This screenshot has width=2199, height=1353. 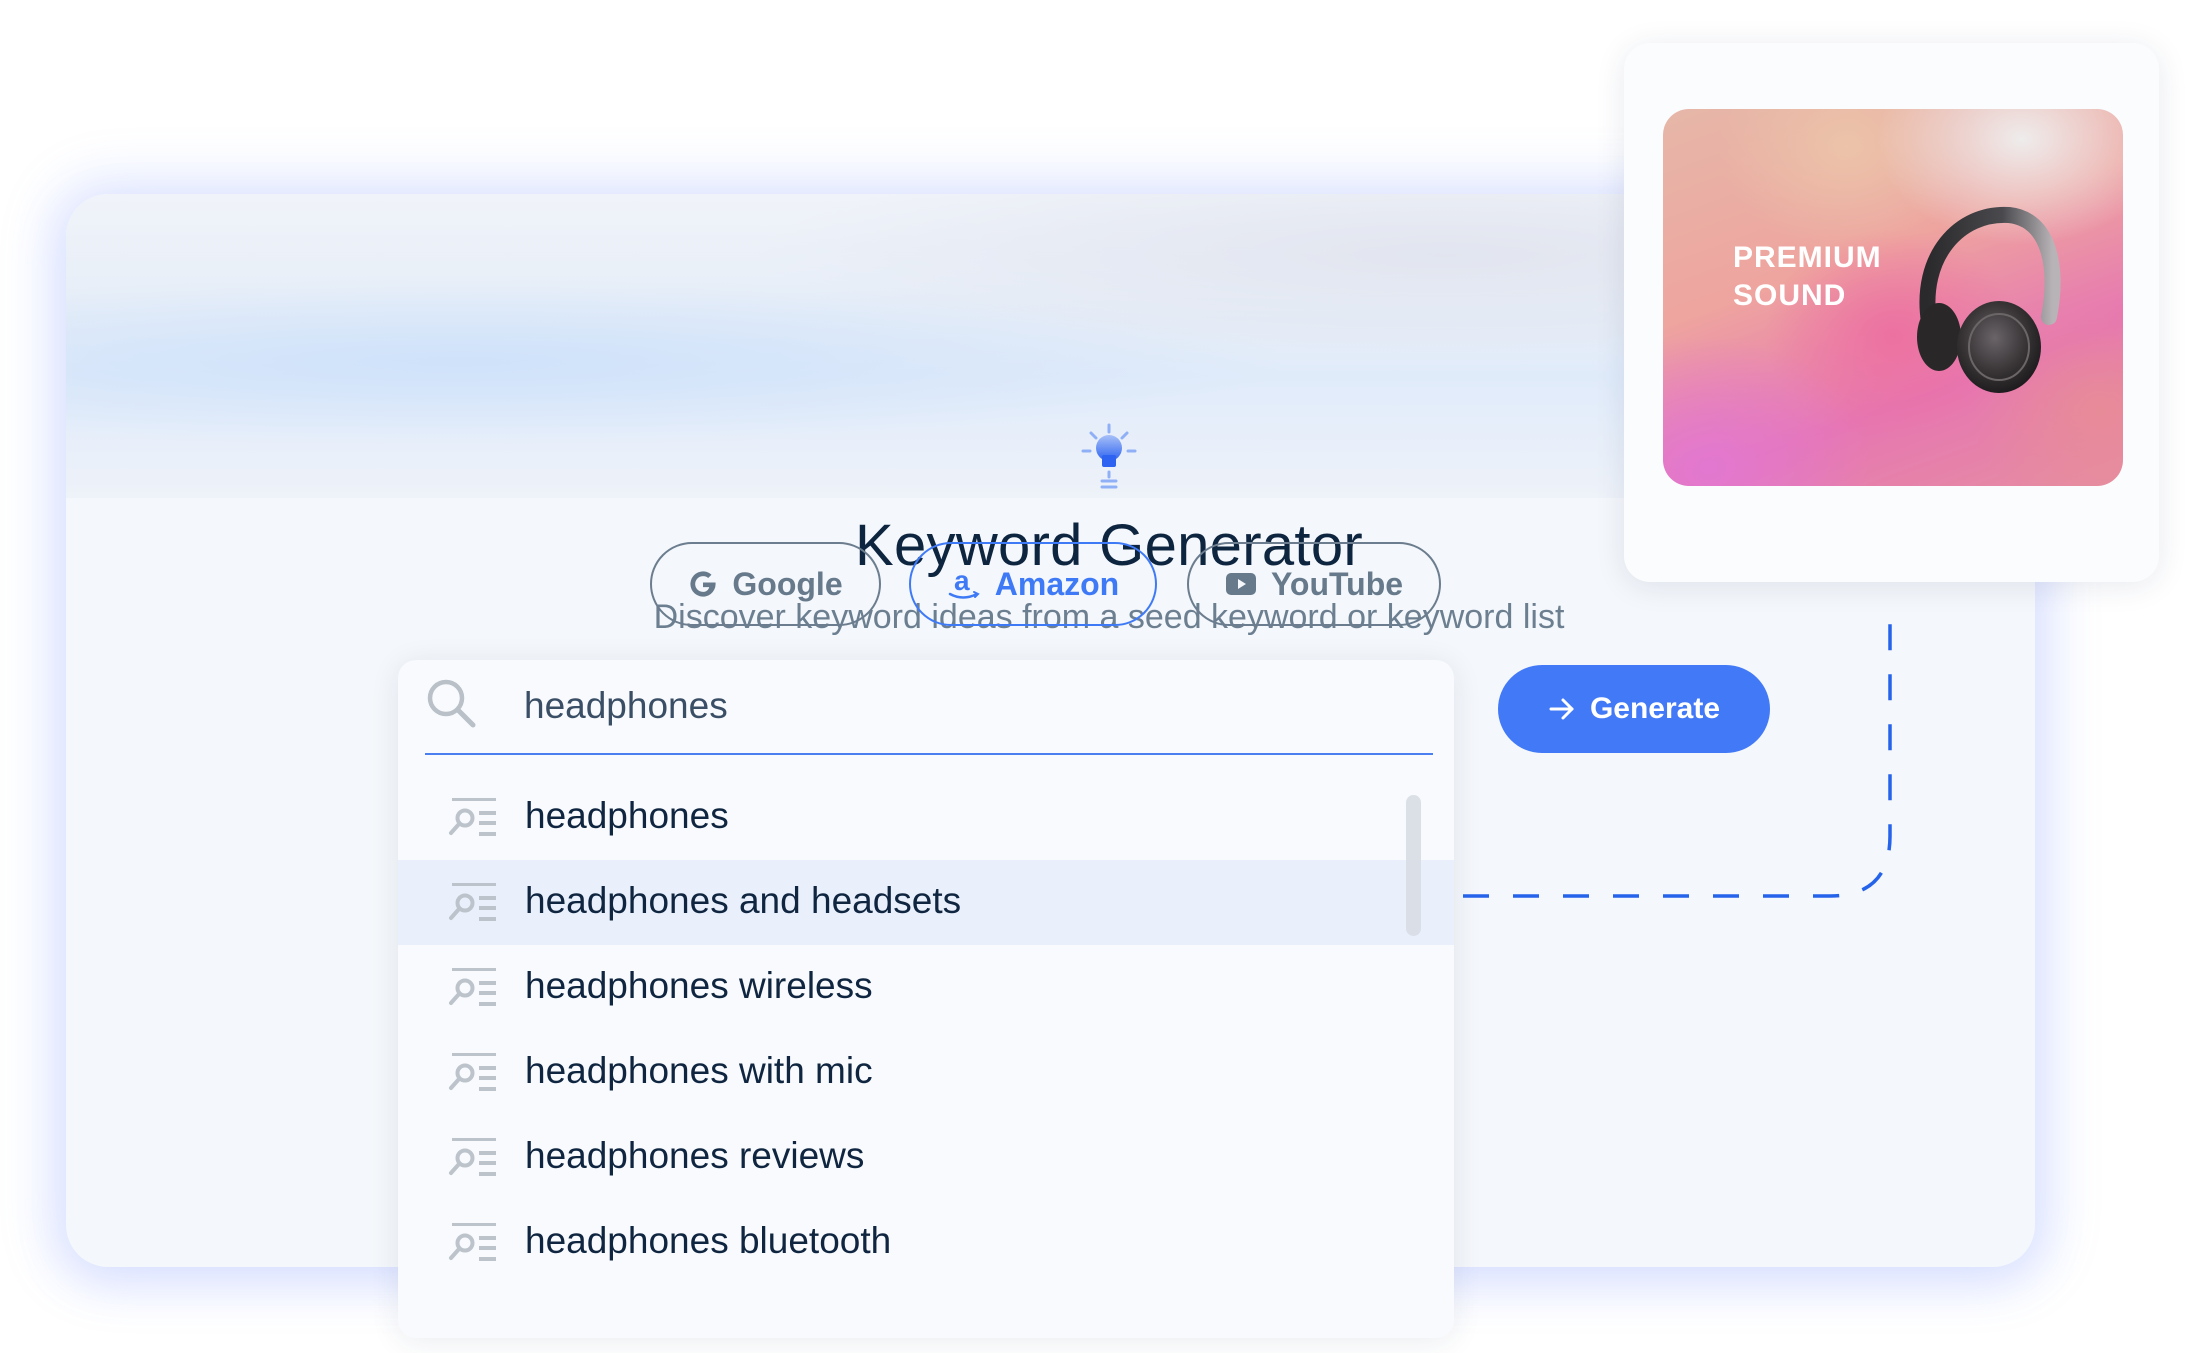 I want to click on tab-youtube-label: YouTube, so click(x=1337, y=583).